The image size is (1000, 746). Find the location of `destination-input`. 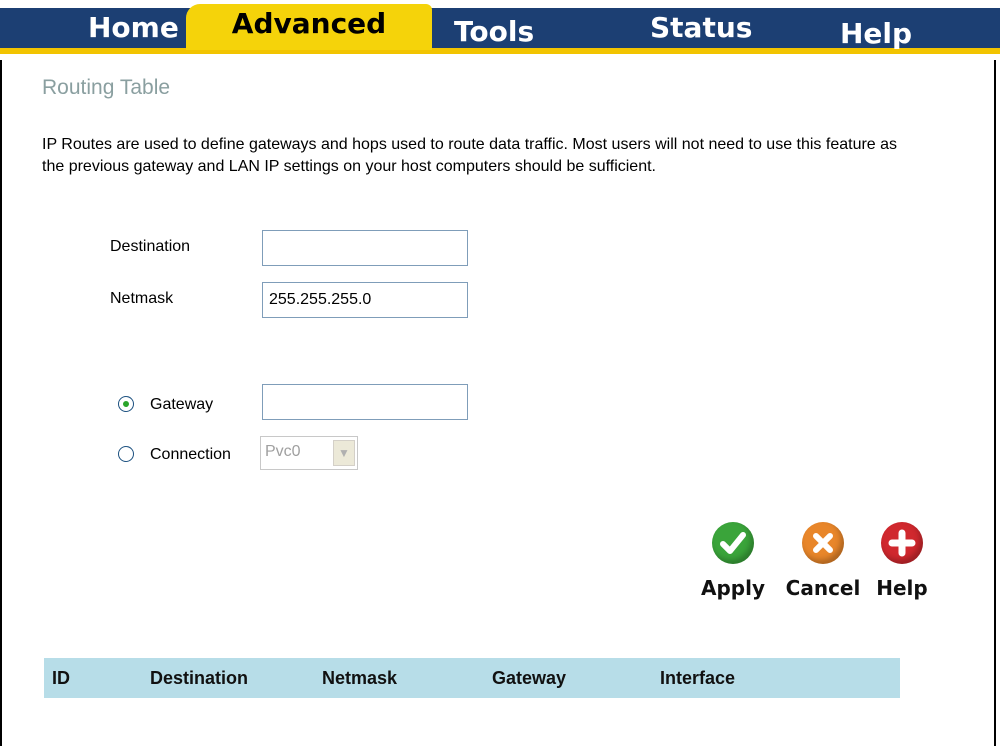

destination-input is located at coordinates (365, 248).